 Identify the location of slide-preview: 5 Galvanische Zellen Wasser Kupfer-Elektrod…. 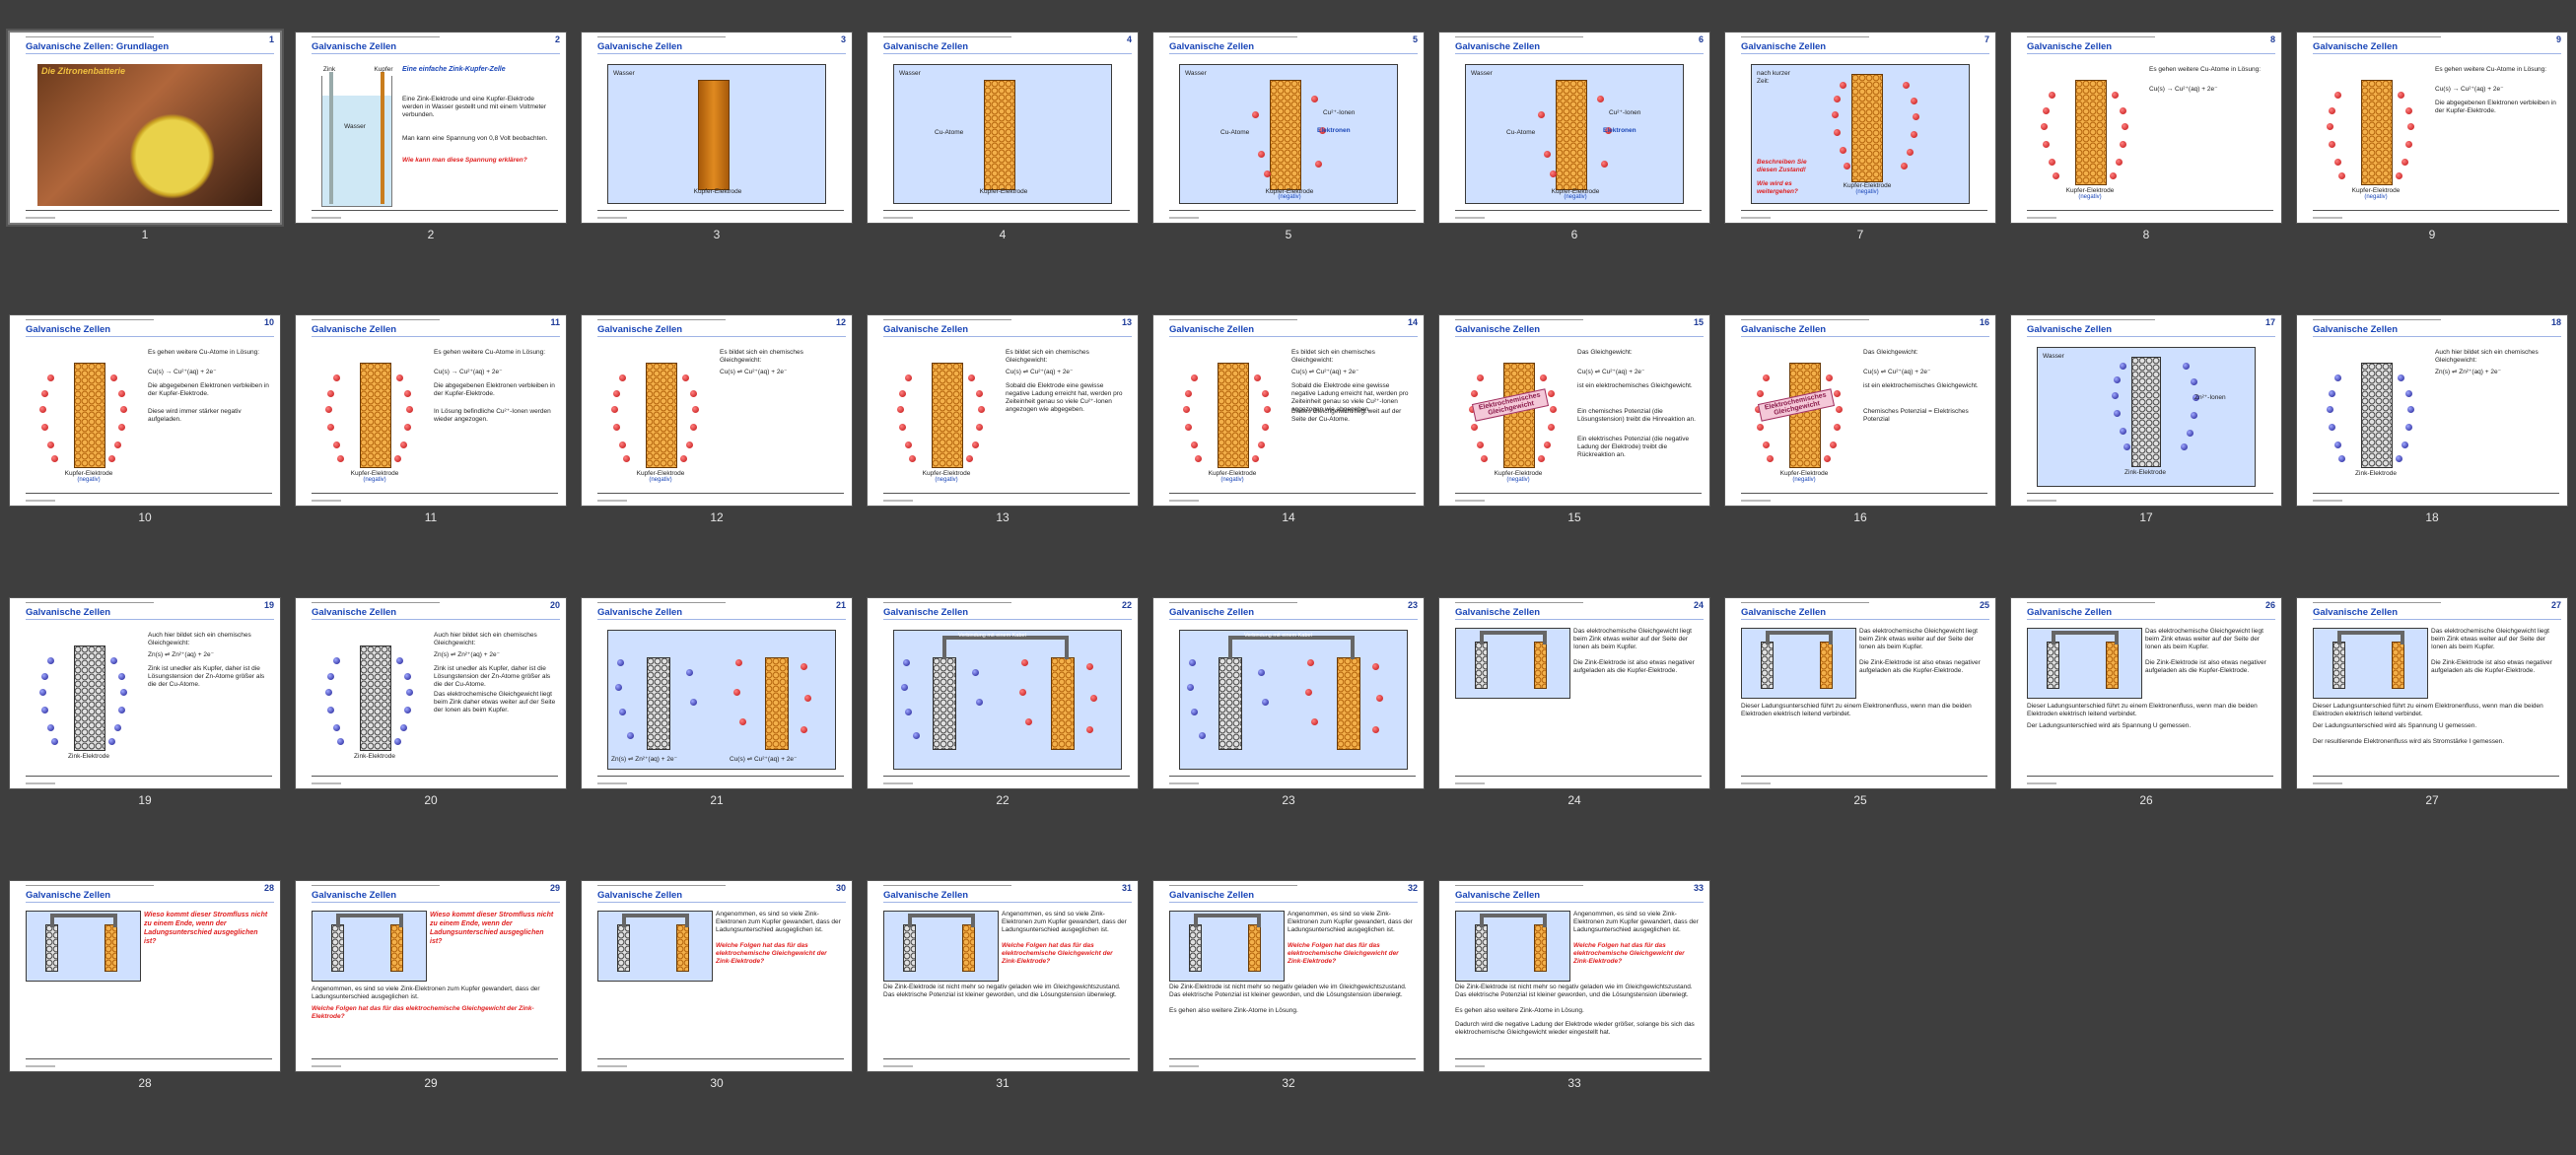
(1288, 128).